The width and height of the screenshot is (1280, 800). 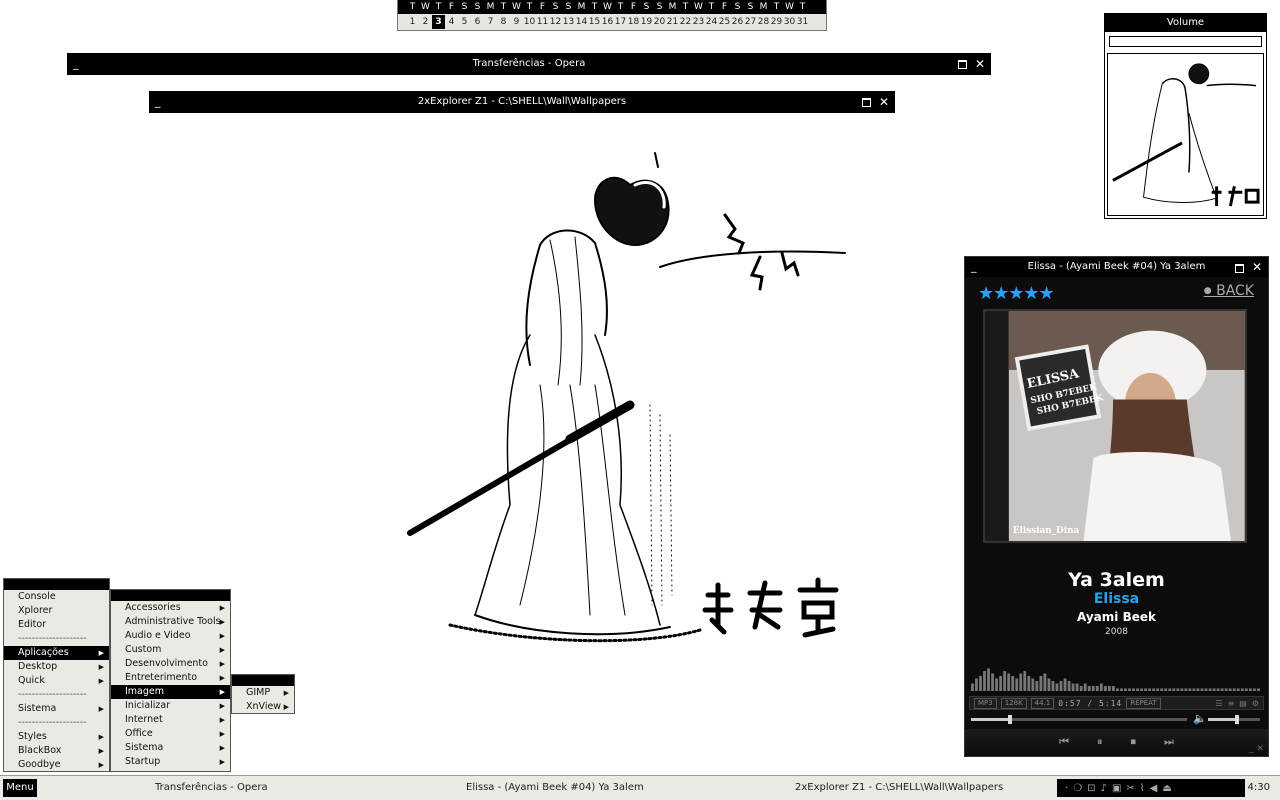 What do you see at coordinates (451, 22) in the screenshot?
I see `calendar-day: 4` at bounding box center [451, 22].